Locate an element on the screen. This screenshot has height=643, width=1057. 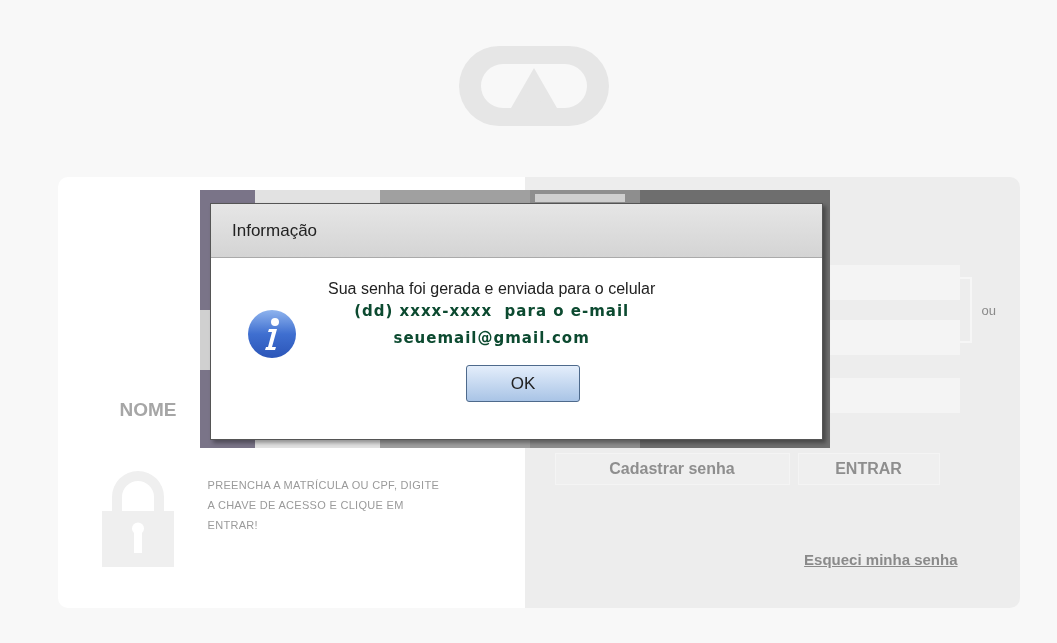
info-icon is located at coordinates (272, 334).